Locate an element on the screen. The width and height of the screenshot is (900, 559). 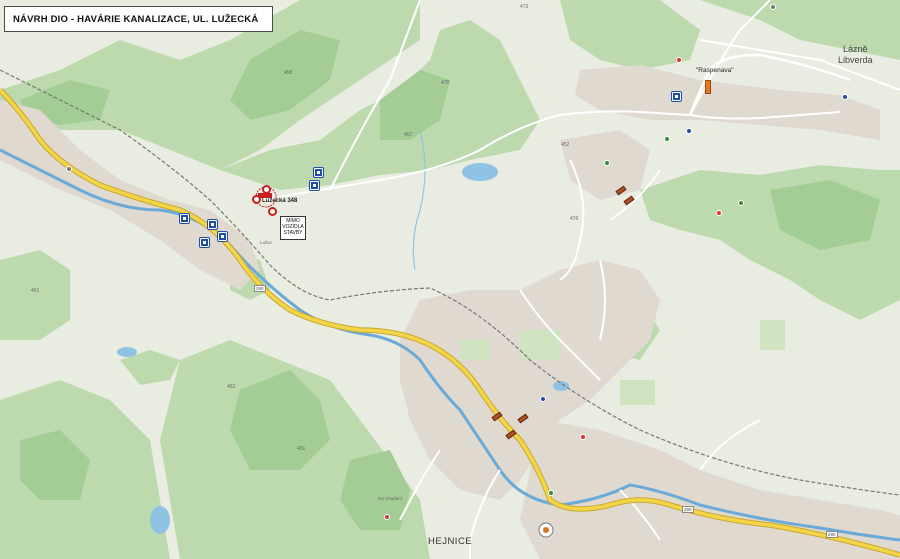
note-box-text: MIMO VOZIDLA STAVBY is located at coordinates (293, 227).